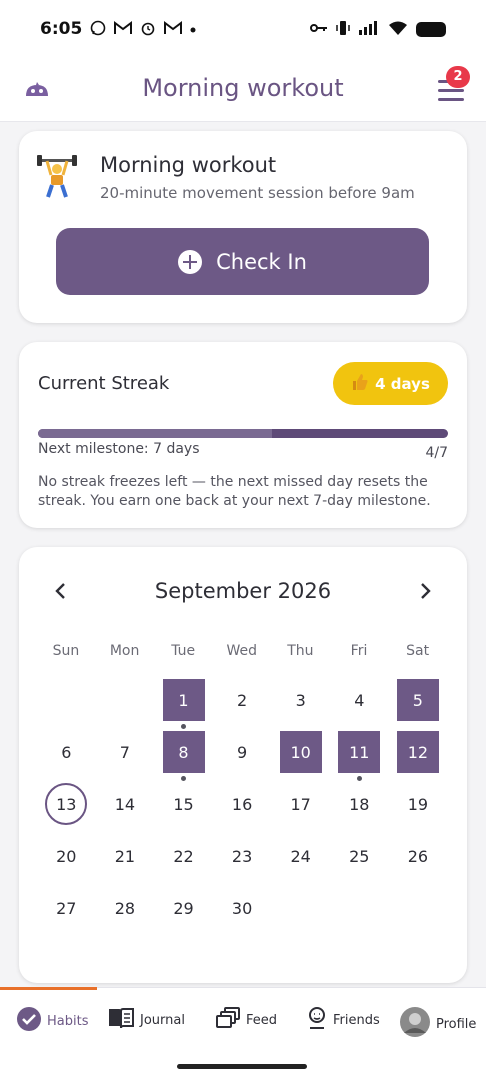  I want to click on weekday-label: Thu, so click(300, 651).